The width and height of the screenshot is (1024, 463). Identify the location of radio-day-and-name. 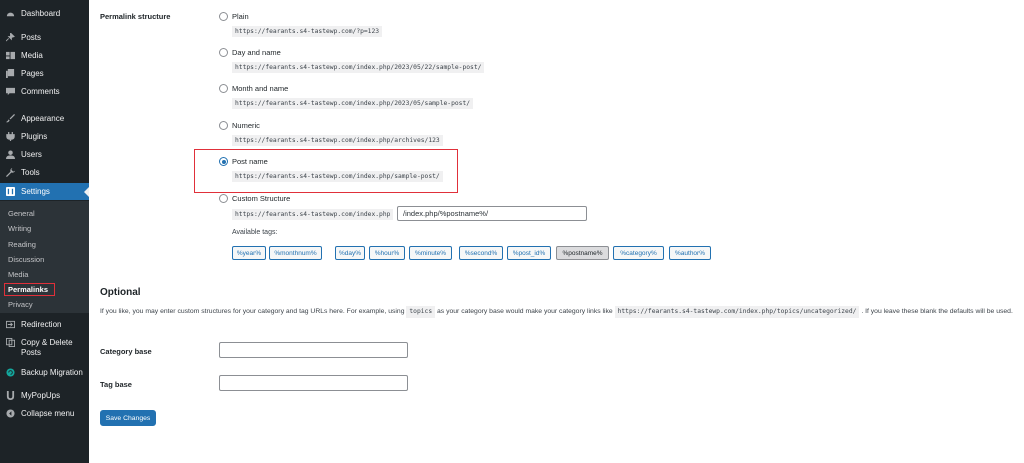
(223, 52).